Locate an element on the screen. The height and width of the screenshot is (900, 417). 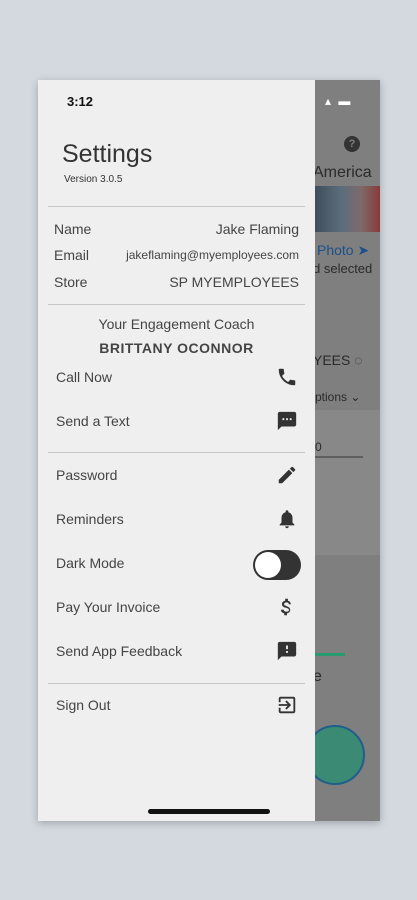
background-selected-text: d selected is located at coordinates (344, 268).